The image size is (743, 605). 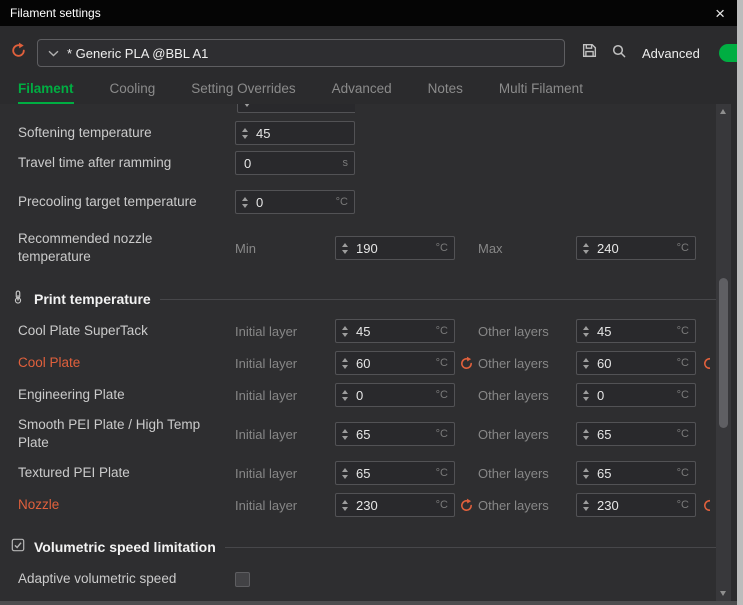 I want to click on volumetric-speed-section-header: Volumetric speed limitation, so click(x=361, y=547).